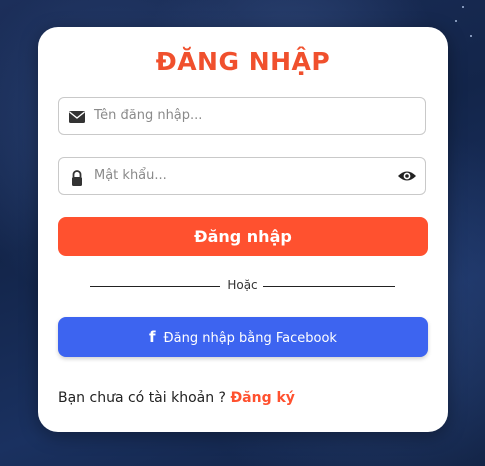  I want to click on signup-row: Bạn chưa có tài khoản ? Đăng ký, so click(176, 398).